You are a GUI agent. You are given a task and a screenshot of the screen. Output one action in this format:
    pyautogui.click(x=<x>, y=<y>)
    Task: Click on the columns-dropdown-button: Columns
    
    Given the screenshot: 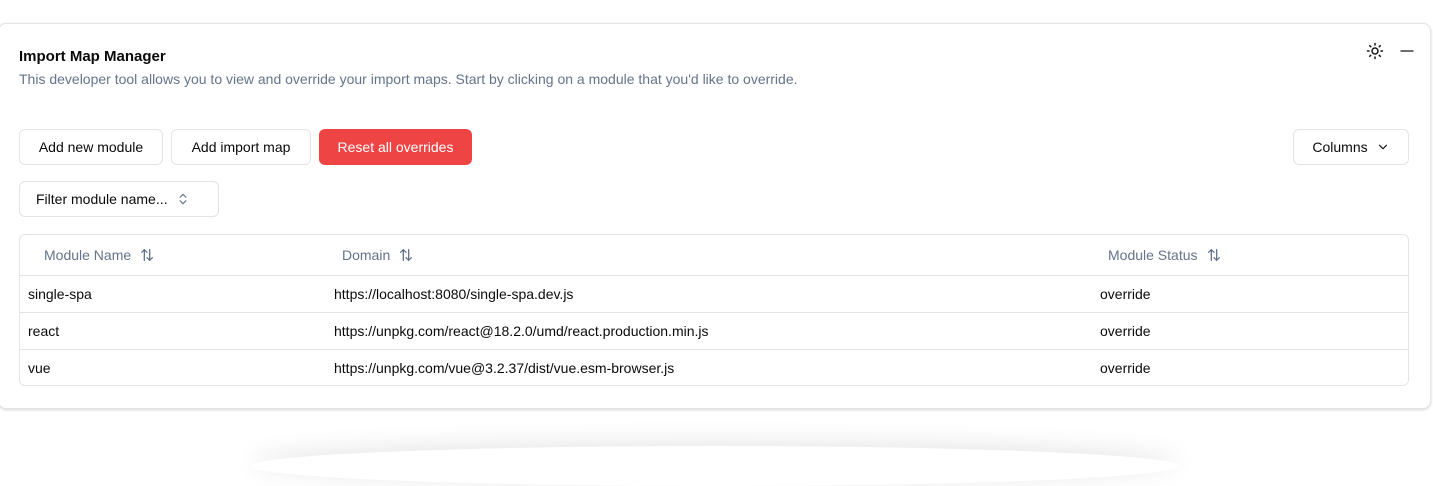 What is the action you would take?
    pyautogui.click(x=1351, y=147)
    